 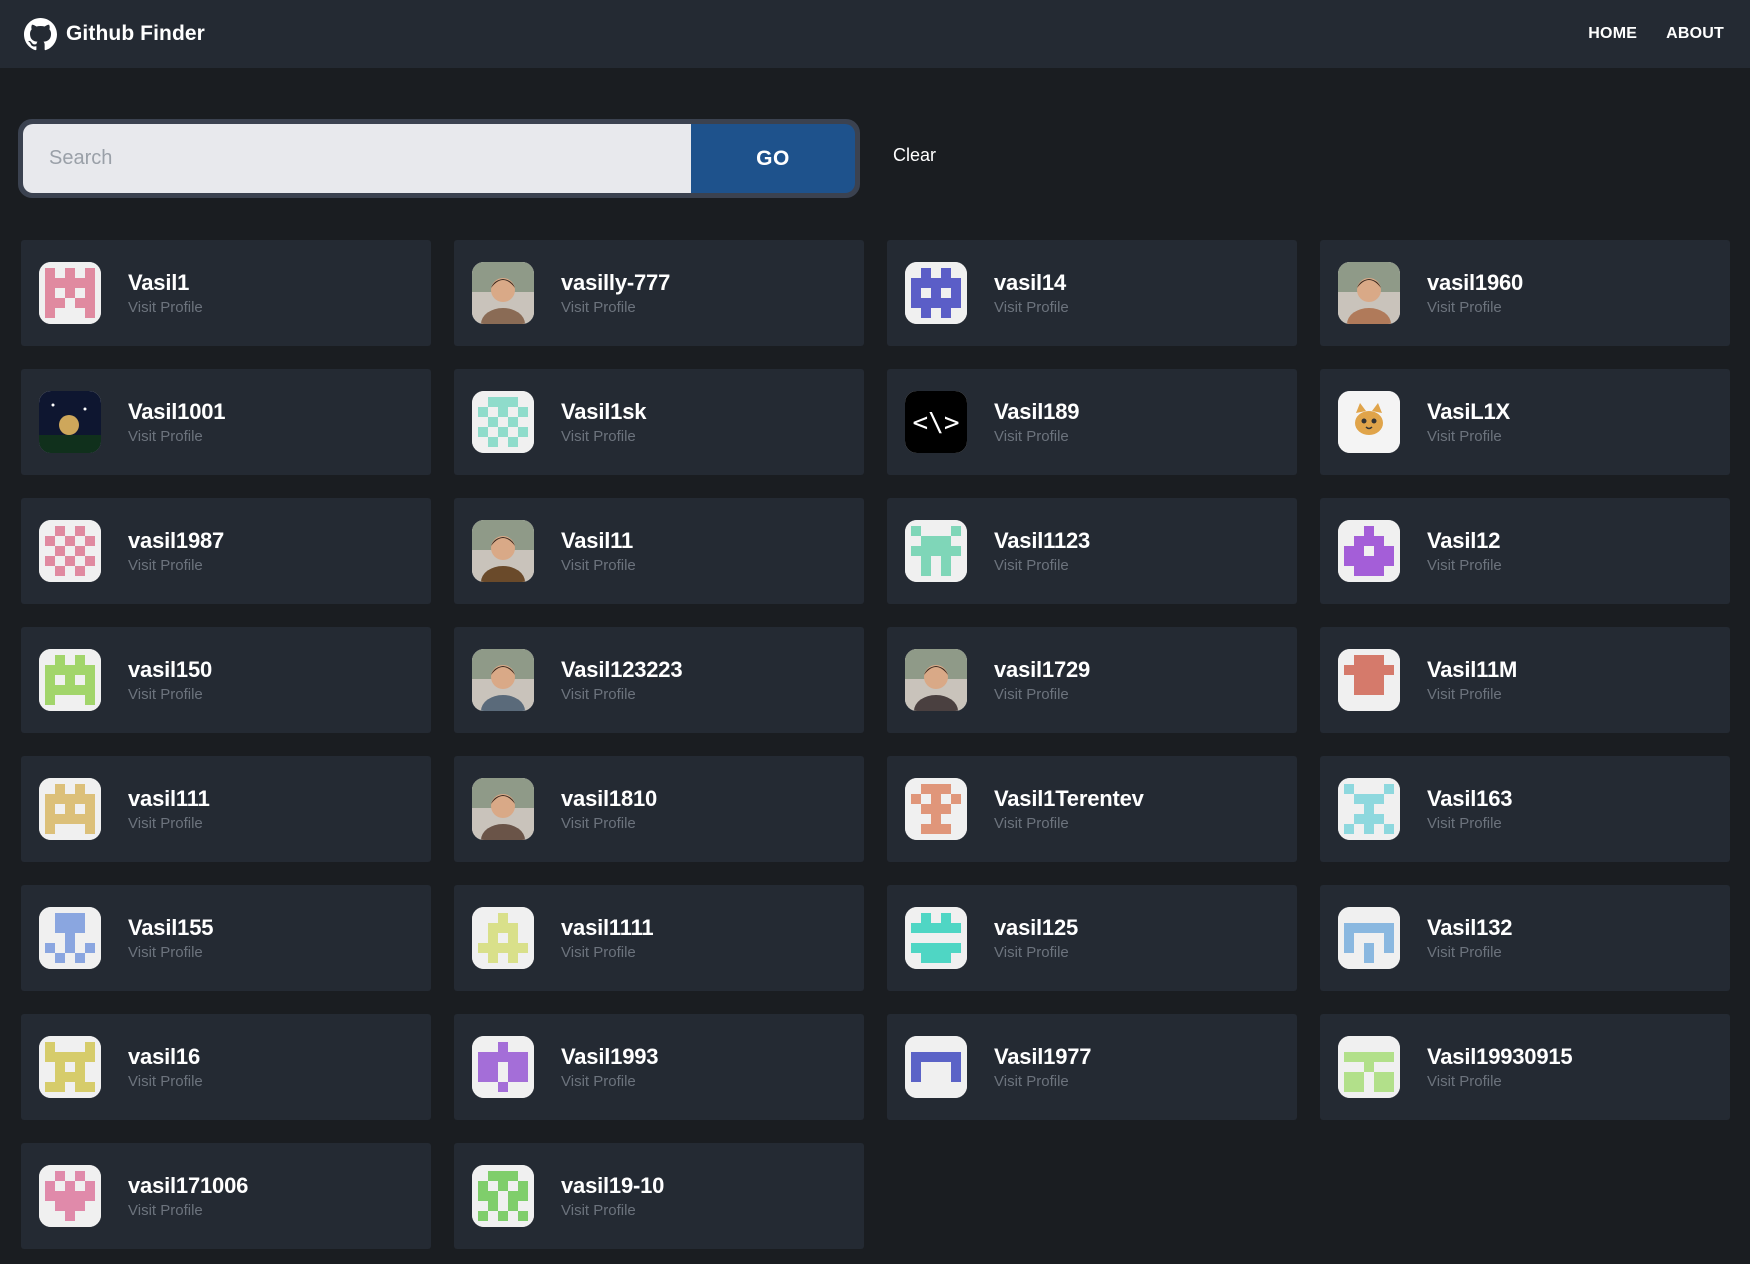 I want to click on search-input, so click(x=357, y=158).